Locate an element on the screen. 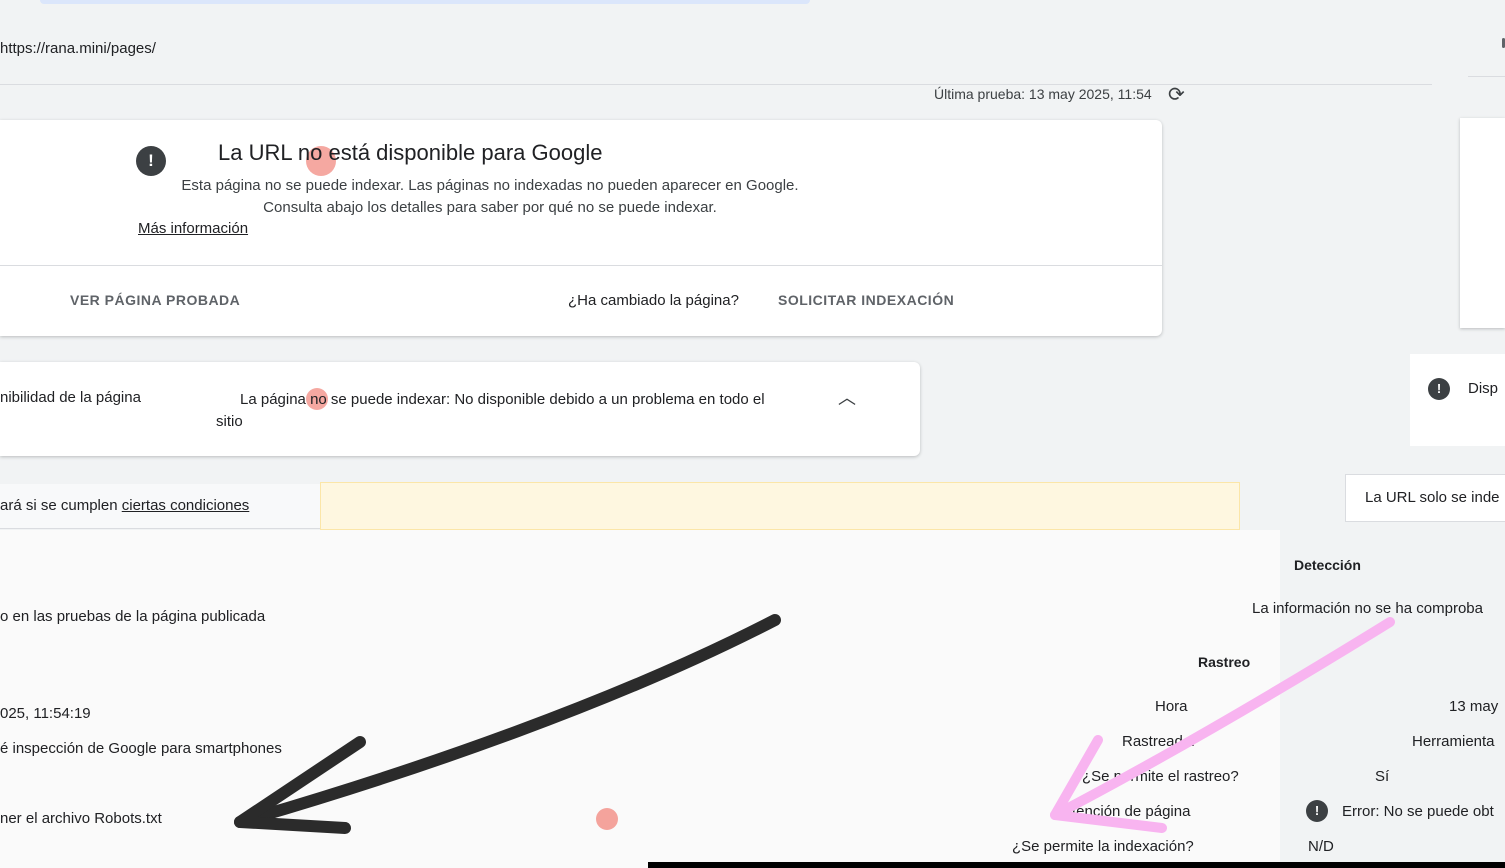 The height and width of the screenshot is (868, 1505). row-label-time: Hora is located at coordinates (1171, 706).